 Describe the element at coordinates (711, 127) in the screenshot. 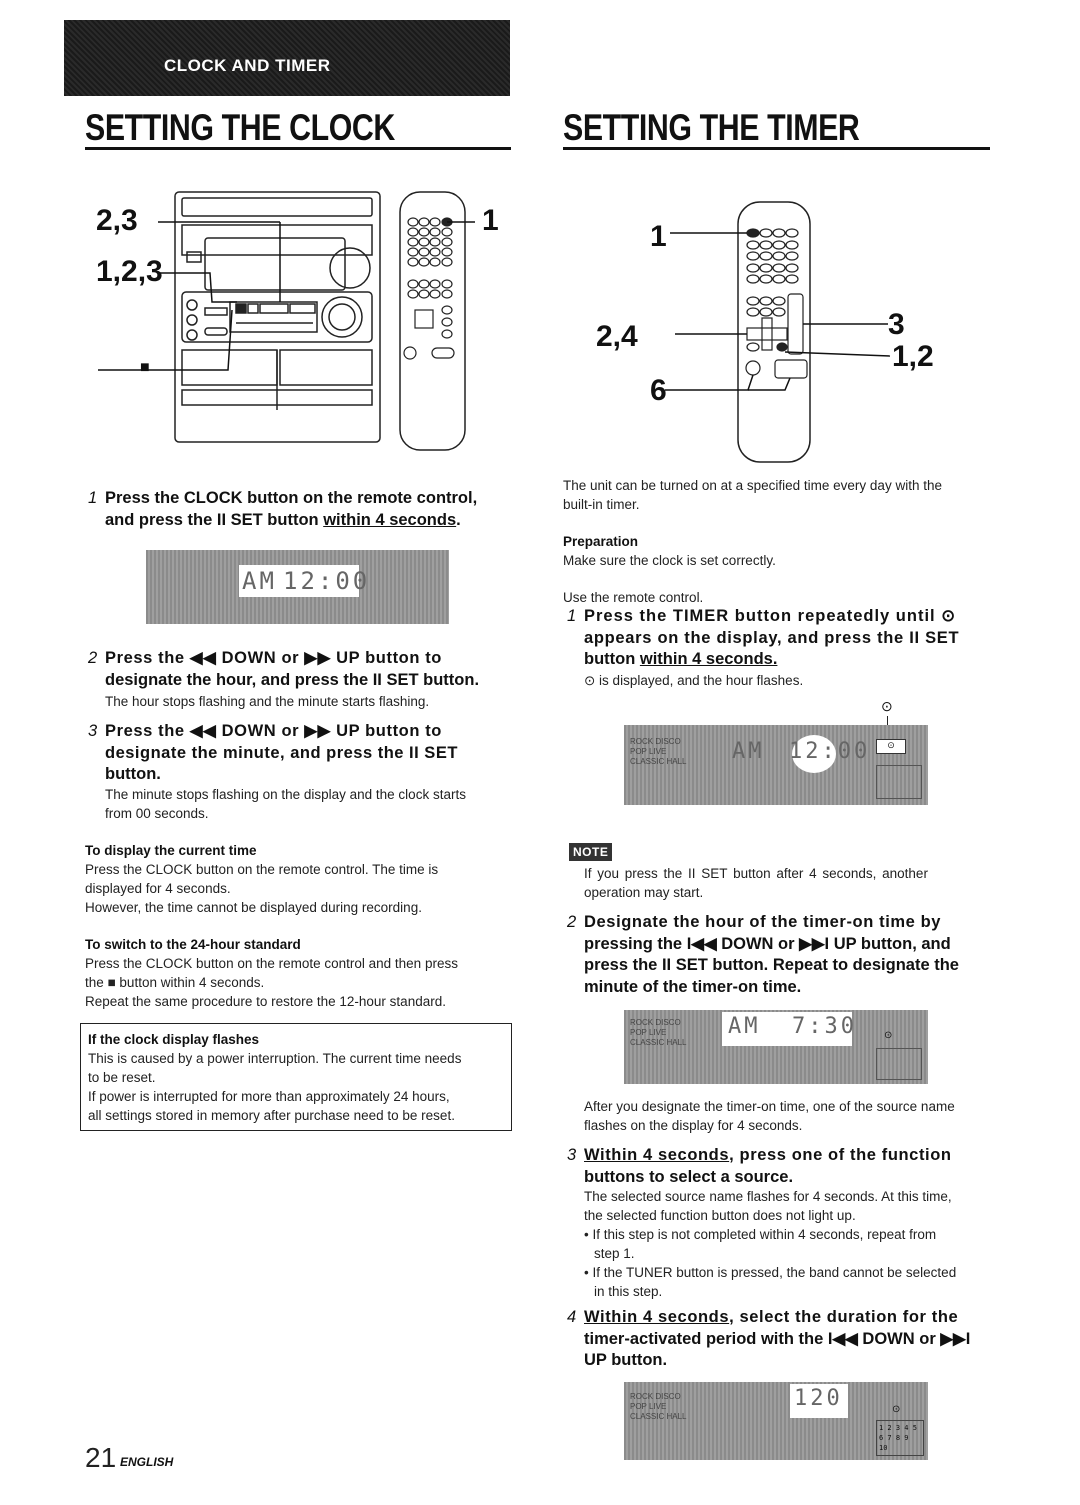

I see `timer-title: SETTING THE TIMER` at that location.